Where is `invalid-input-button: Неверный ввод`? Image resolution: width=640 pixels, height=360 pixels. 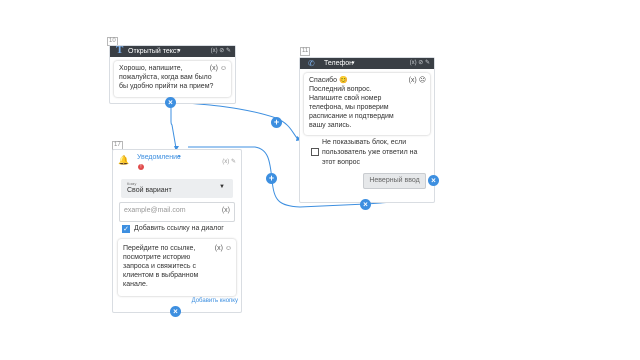
invalid-input-button: Неверный ввод is located at coordinates (394, 181).